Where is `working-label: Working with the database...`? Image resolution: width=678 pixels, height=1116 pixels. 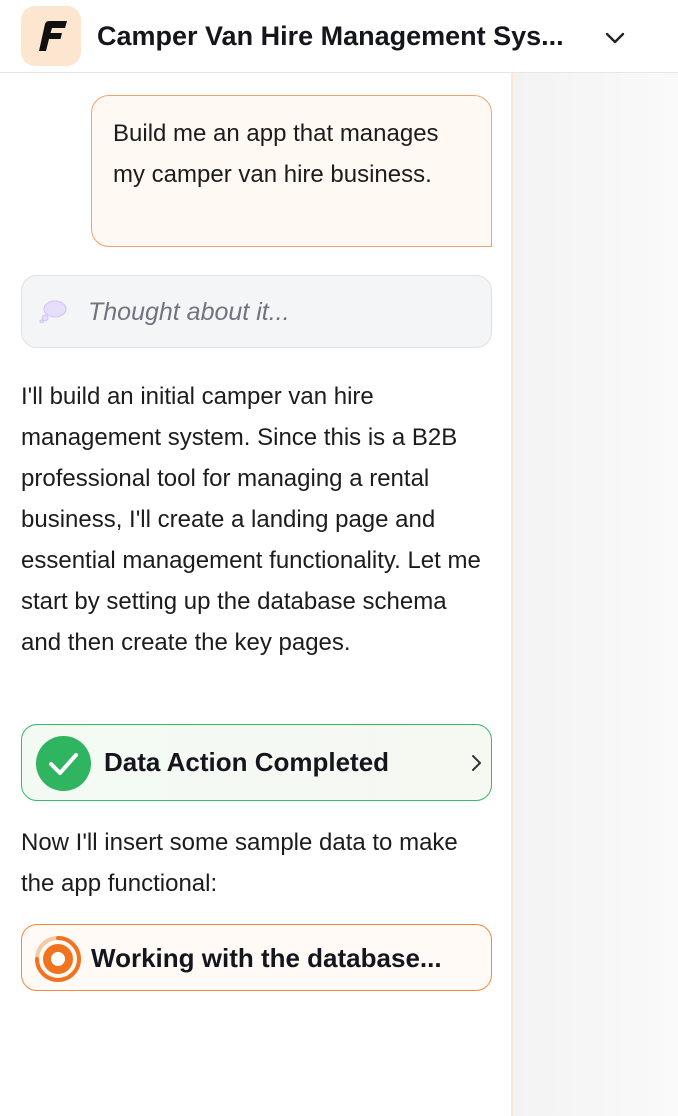 working-label: Working with the database... is located at coordinates (266, 958).